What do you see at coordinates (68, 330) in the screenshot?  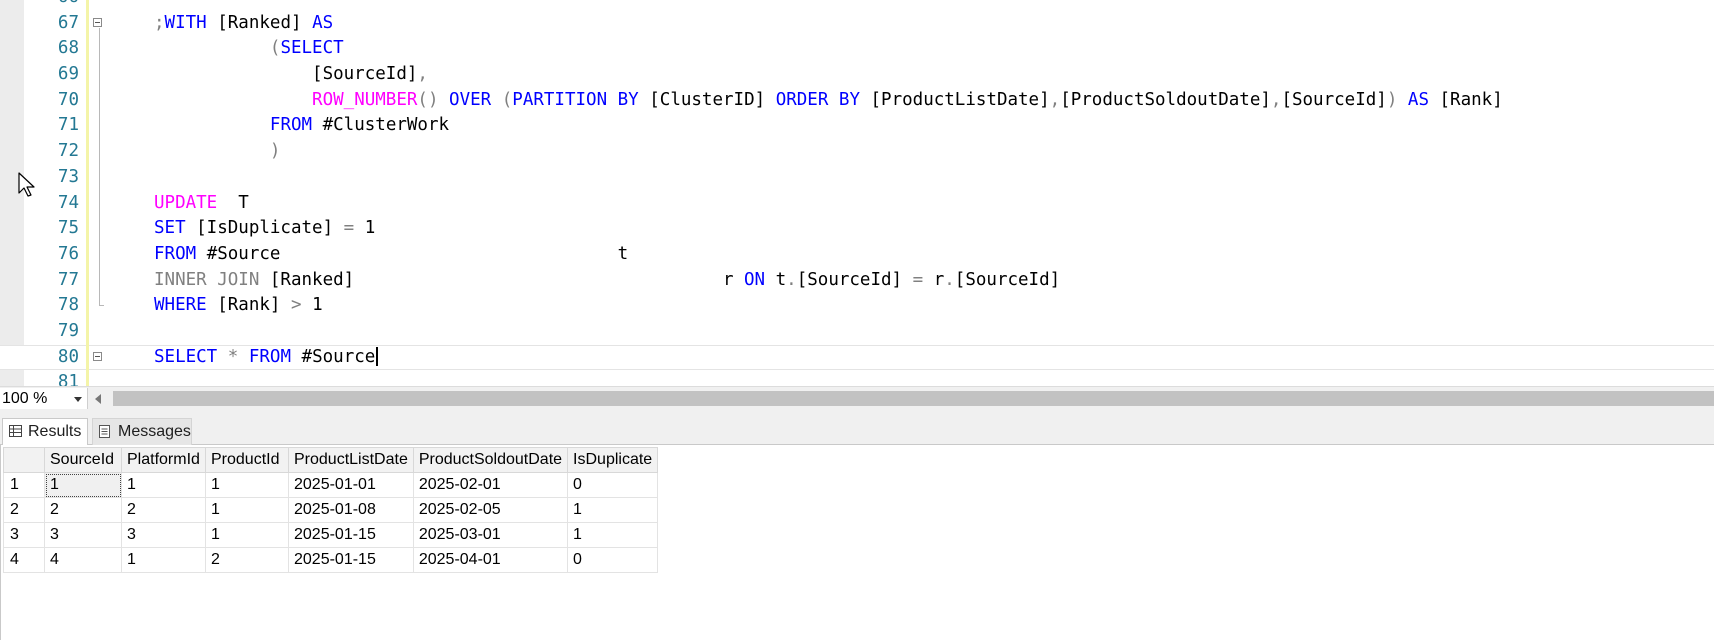 I see `line-number: 79` at bounding box center [68, 330].